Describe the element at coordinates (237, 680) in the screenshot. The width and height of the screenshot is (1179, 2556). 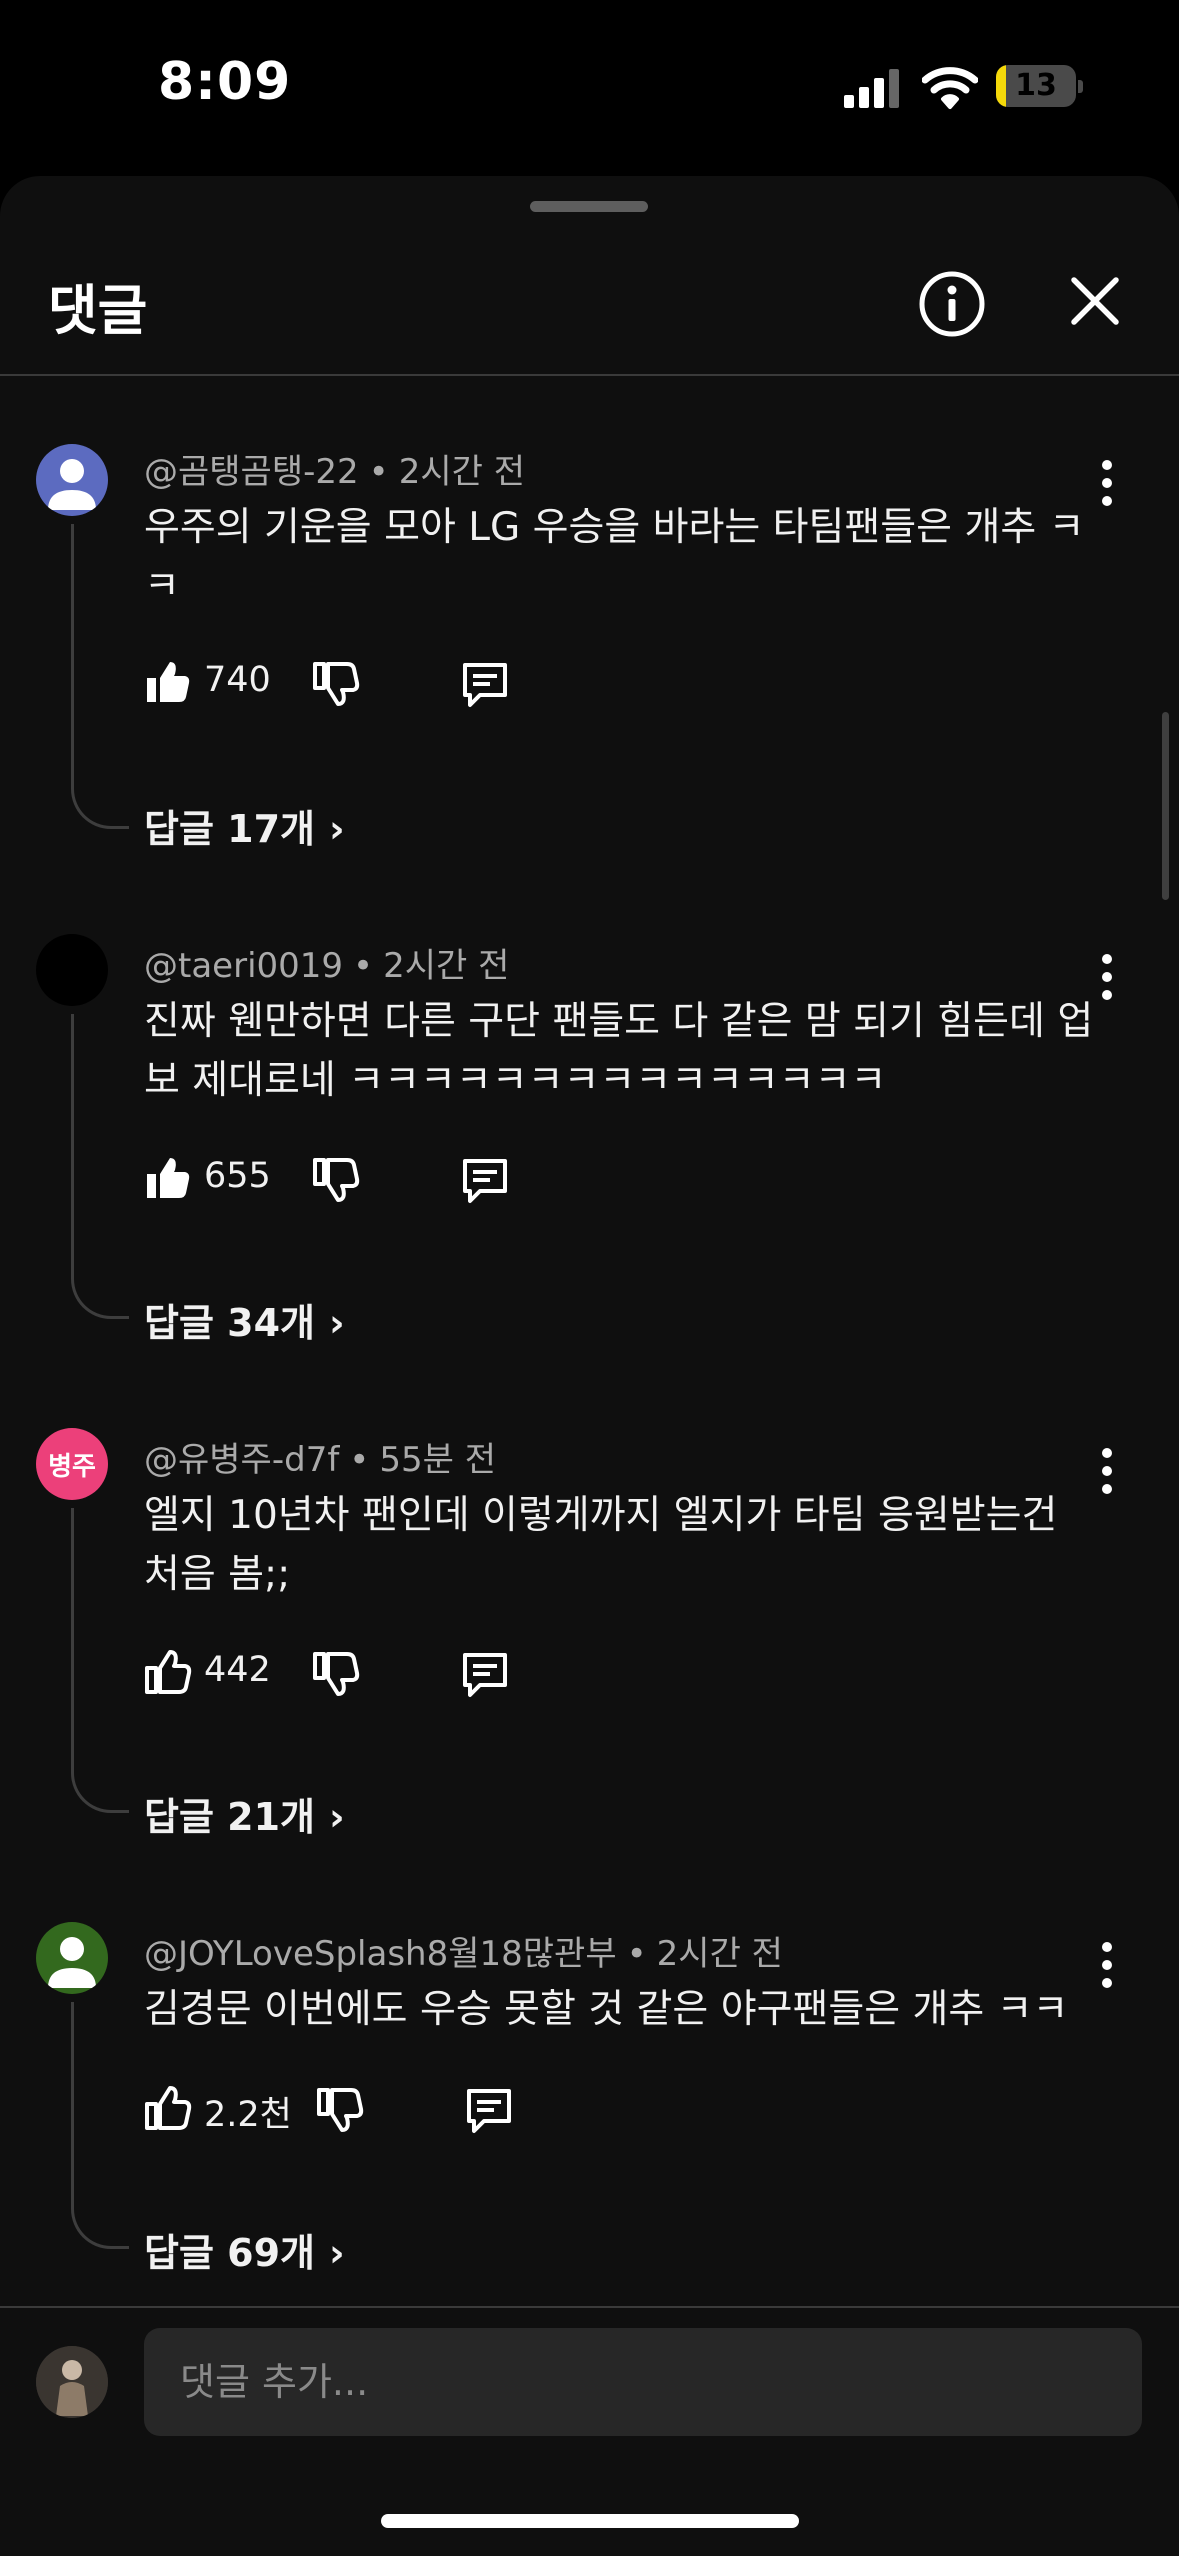
I see `like-count: 740` at that location.